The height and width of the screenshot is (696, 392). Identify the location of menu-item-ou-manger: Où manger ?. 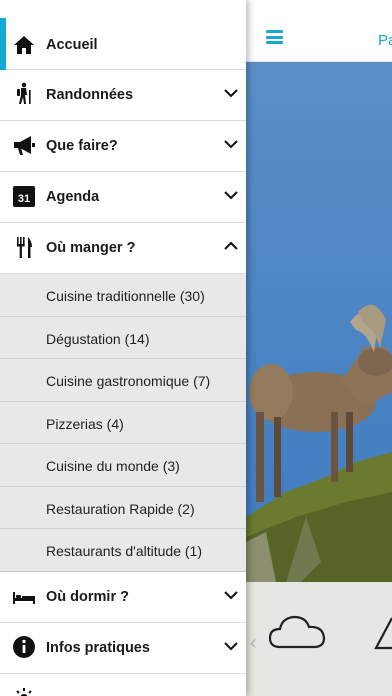
(123, 248).